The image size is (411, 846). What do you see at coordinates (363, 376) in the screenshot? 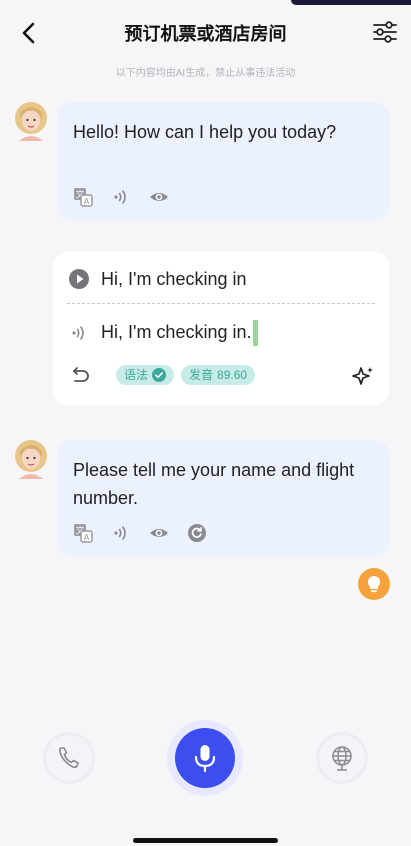
I see `sparkle-icon` at bounding box center [363, 376].